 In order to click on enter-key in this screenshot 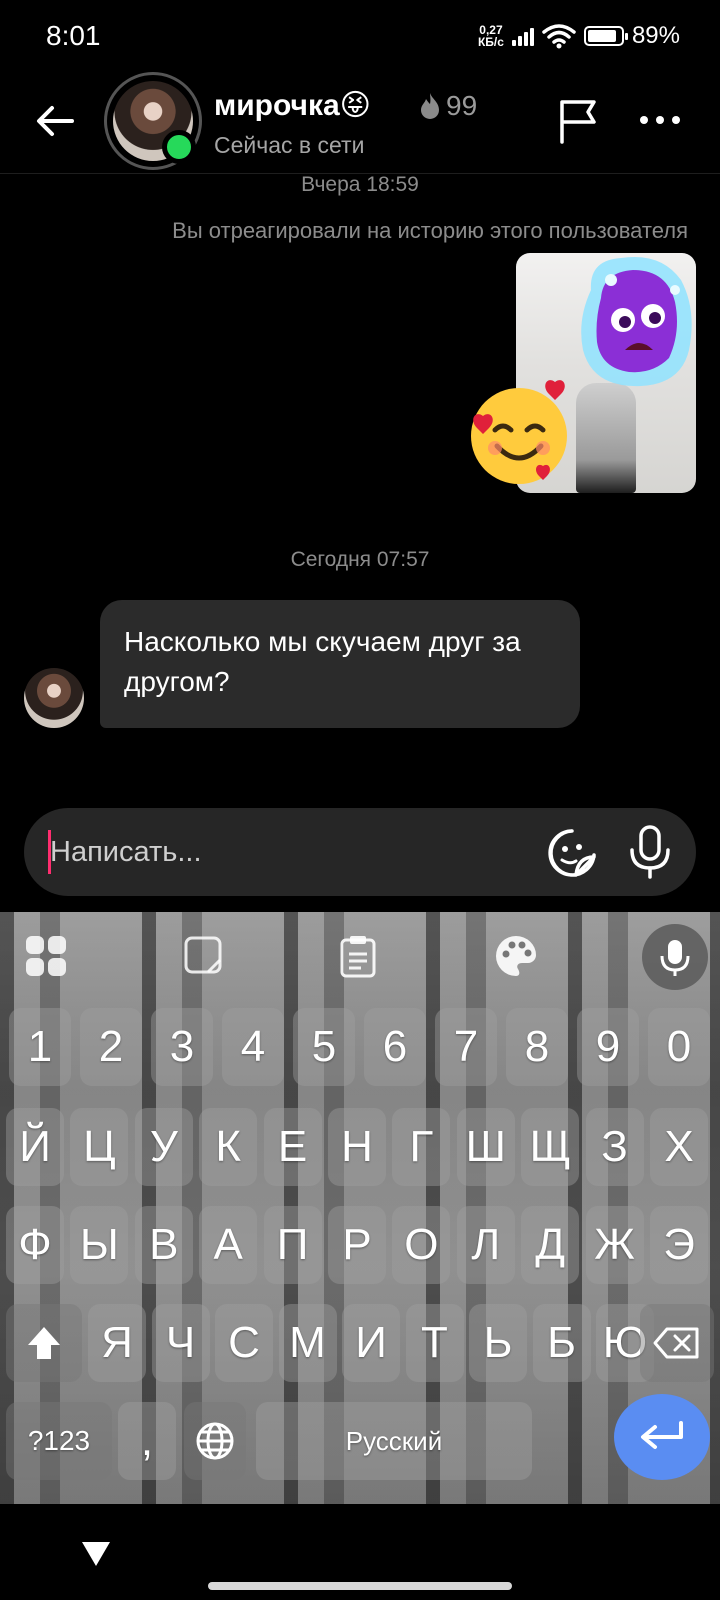, I will do `click(662, 1437)`.